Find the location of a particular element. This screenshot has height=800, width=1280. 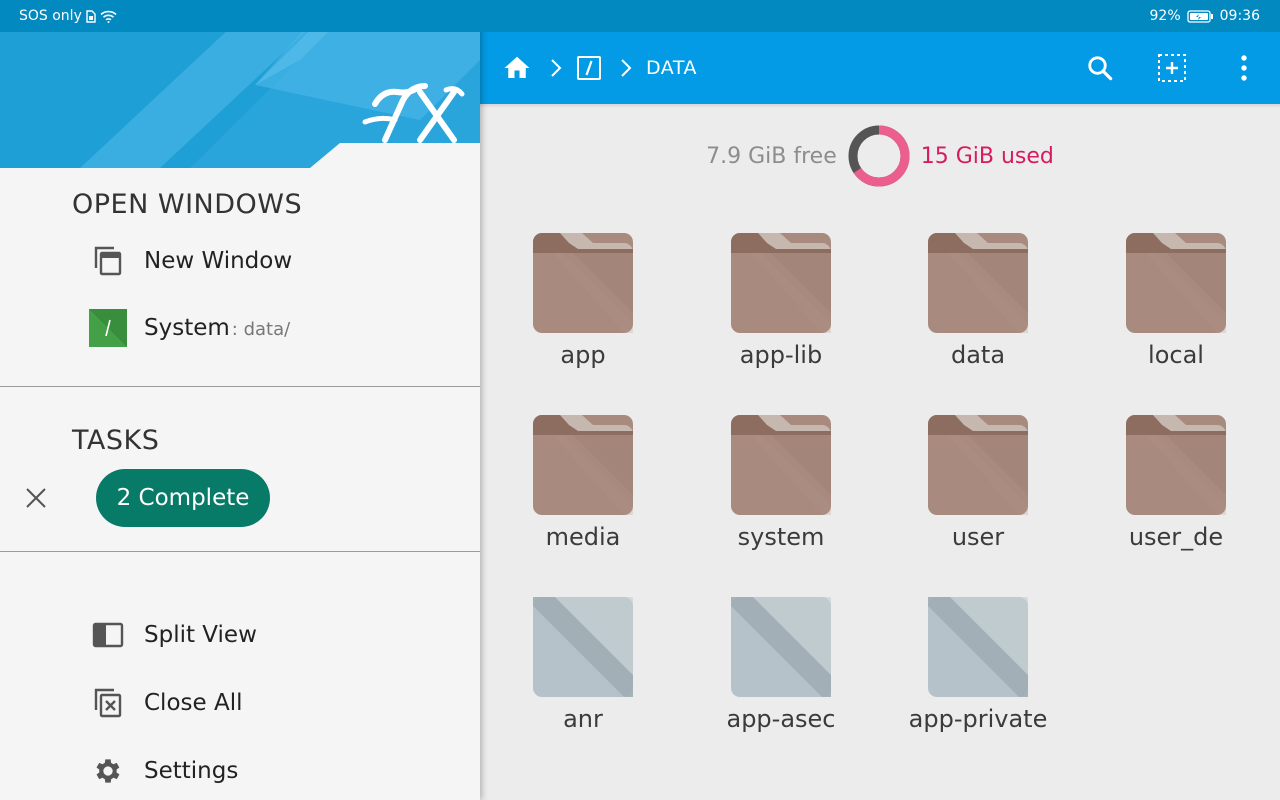

folder-item: data is located at coordinates (978, 291).